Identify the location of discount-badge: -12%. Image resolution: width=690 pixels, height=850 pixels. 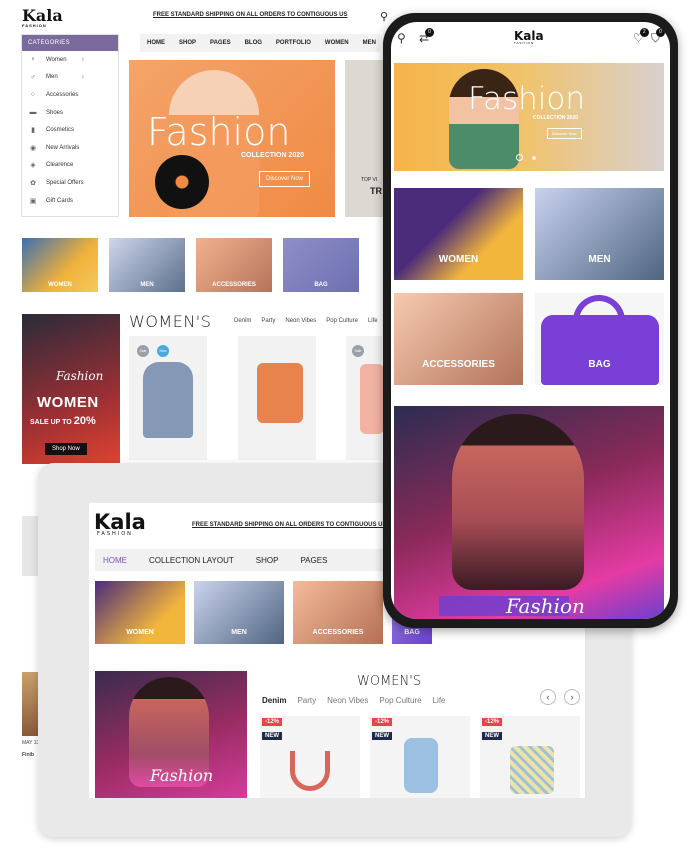
(492, 722).